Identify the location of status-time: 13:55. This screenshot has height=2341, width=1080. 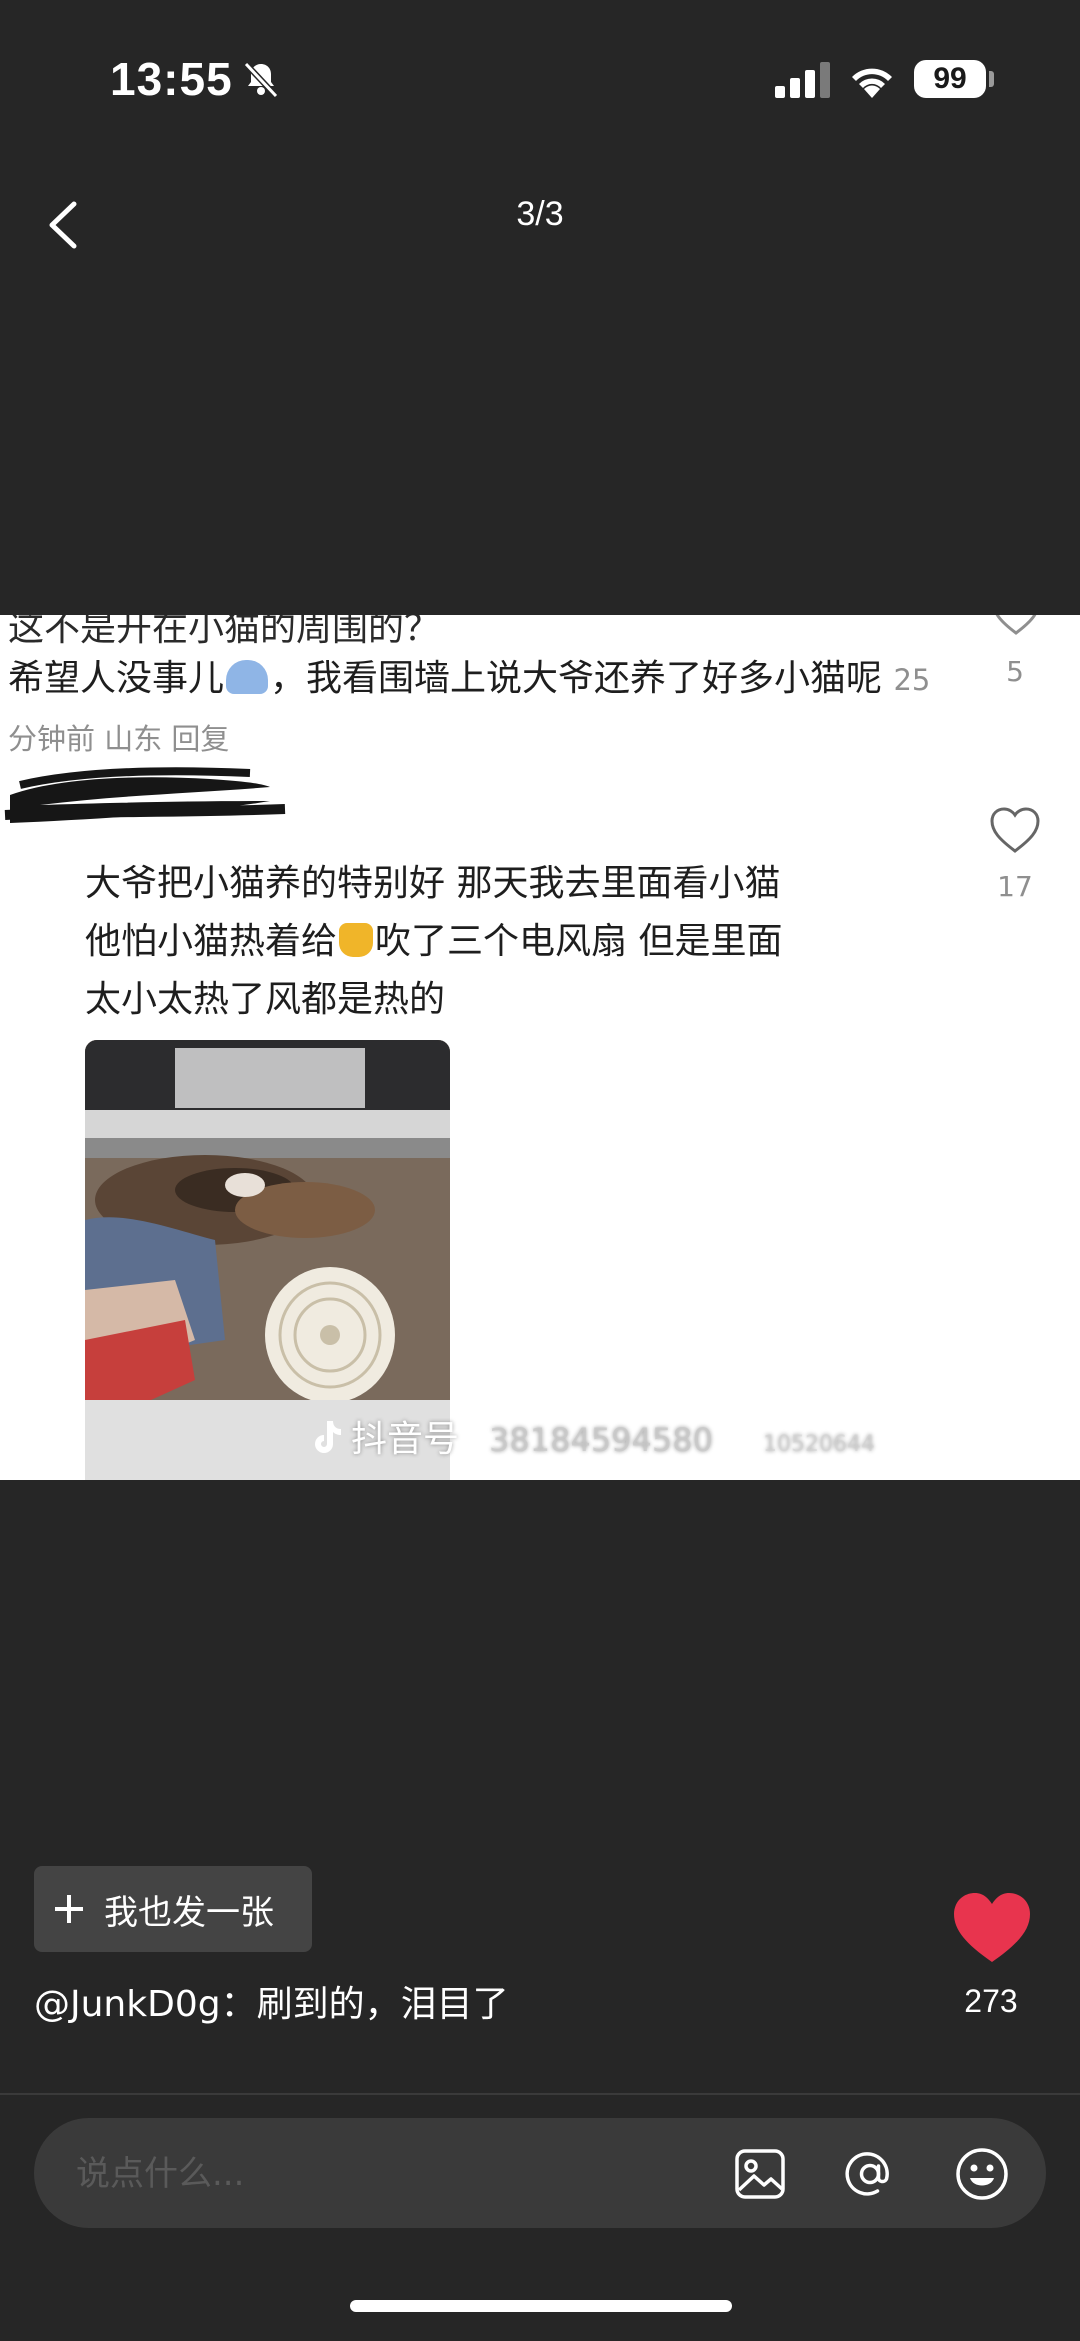
(171, 79).